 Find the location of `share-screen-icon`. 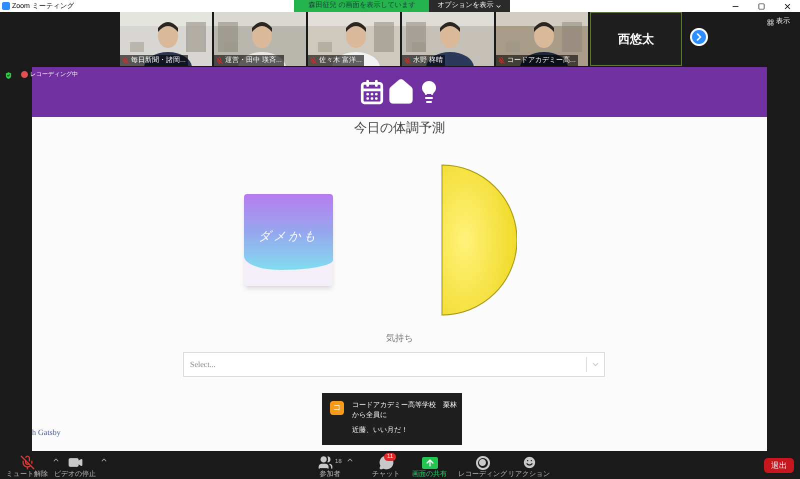

share-screen-icon is located at coordinates (430, 462).